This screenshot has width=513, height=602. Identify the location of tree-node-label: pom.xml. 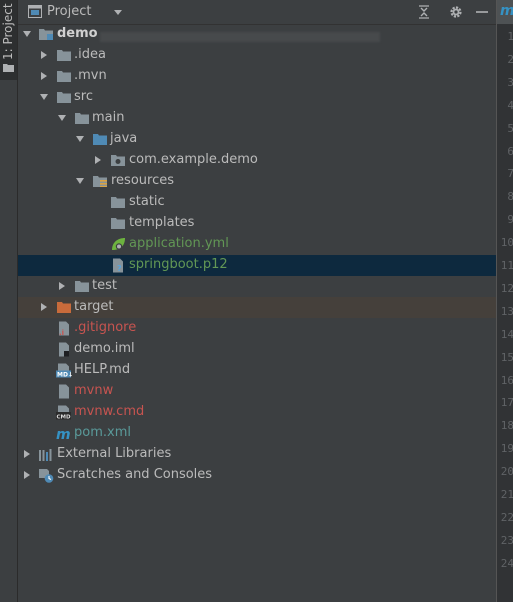
(102, 432).